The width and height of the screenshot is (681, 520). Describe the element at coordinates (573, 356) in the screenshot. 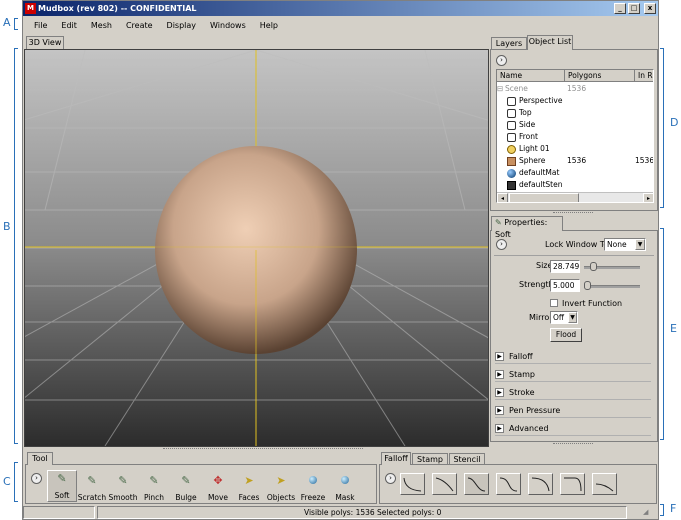

I see `section-falloff: ▶ Falloff` at that location.